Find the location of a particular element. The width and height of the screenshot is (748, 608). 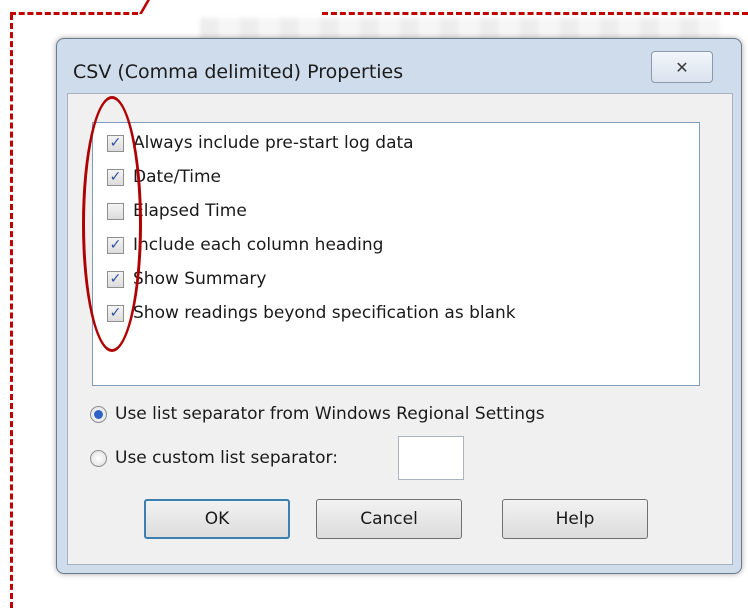

ok-button: OK is located at coordinates (217, 519).